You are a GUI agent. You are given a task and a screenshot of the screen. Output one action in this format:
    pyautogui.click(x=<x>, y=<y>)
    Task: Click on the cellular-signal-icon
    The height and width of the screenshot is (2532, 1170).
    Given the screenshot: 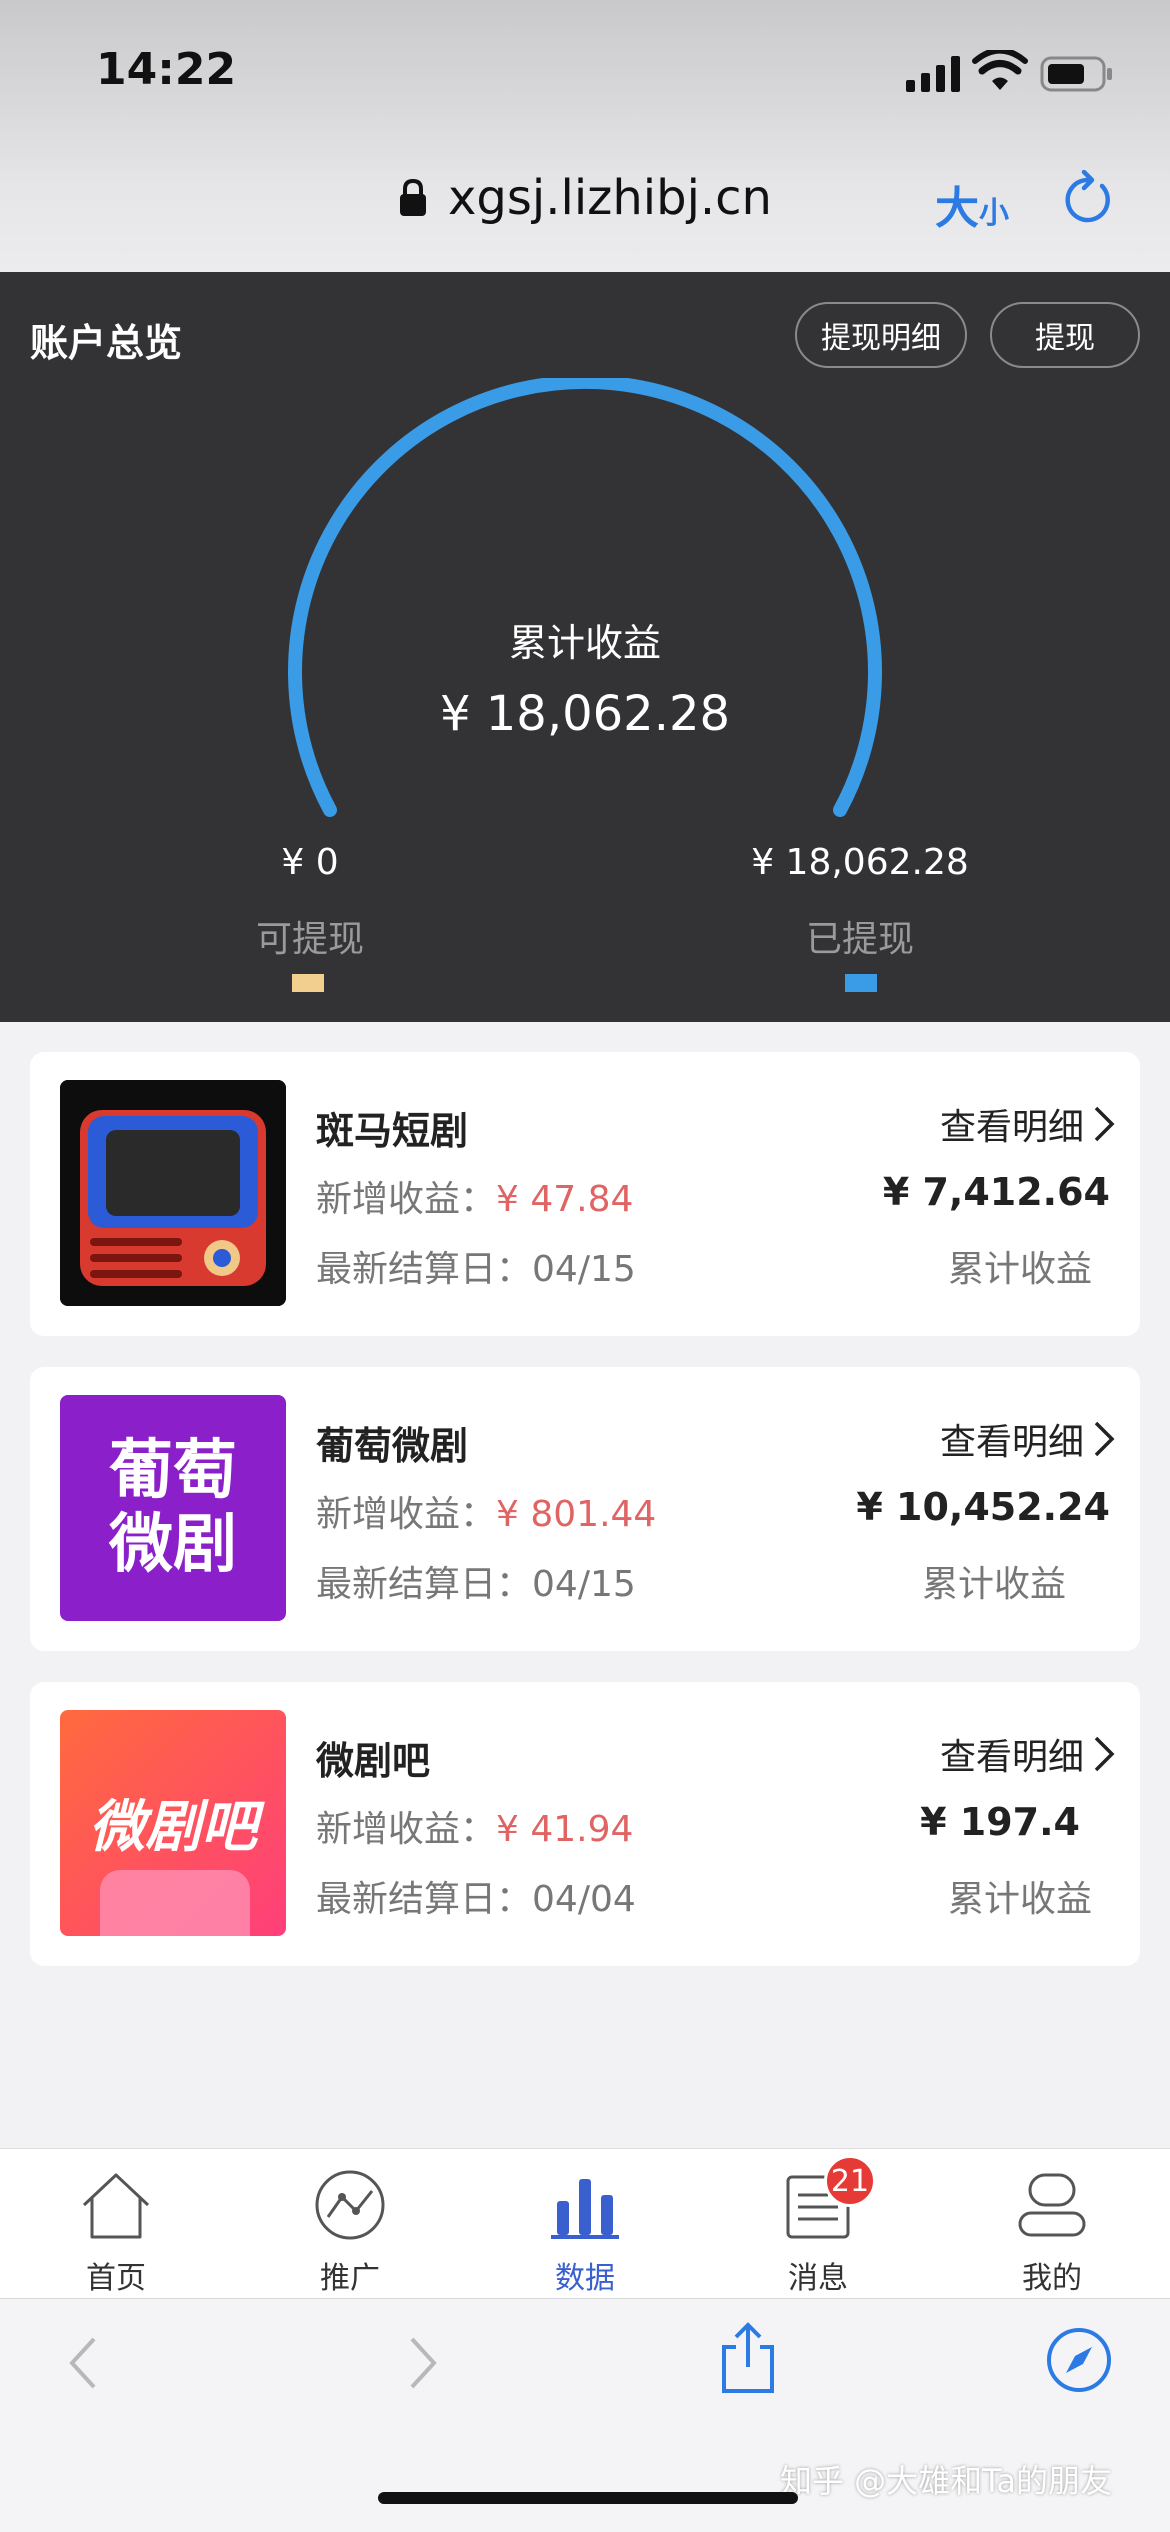 What is the action you would take?
    pyautogui.click(x=933, y=74)
    